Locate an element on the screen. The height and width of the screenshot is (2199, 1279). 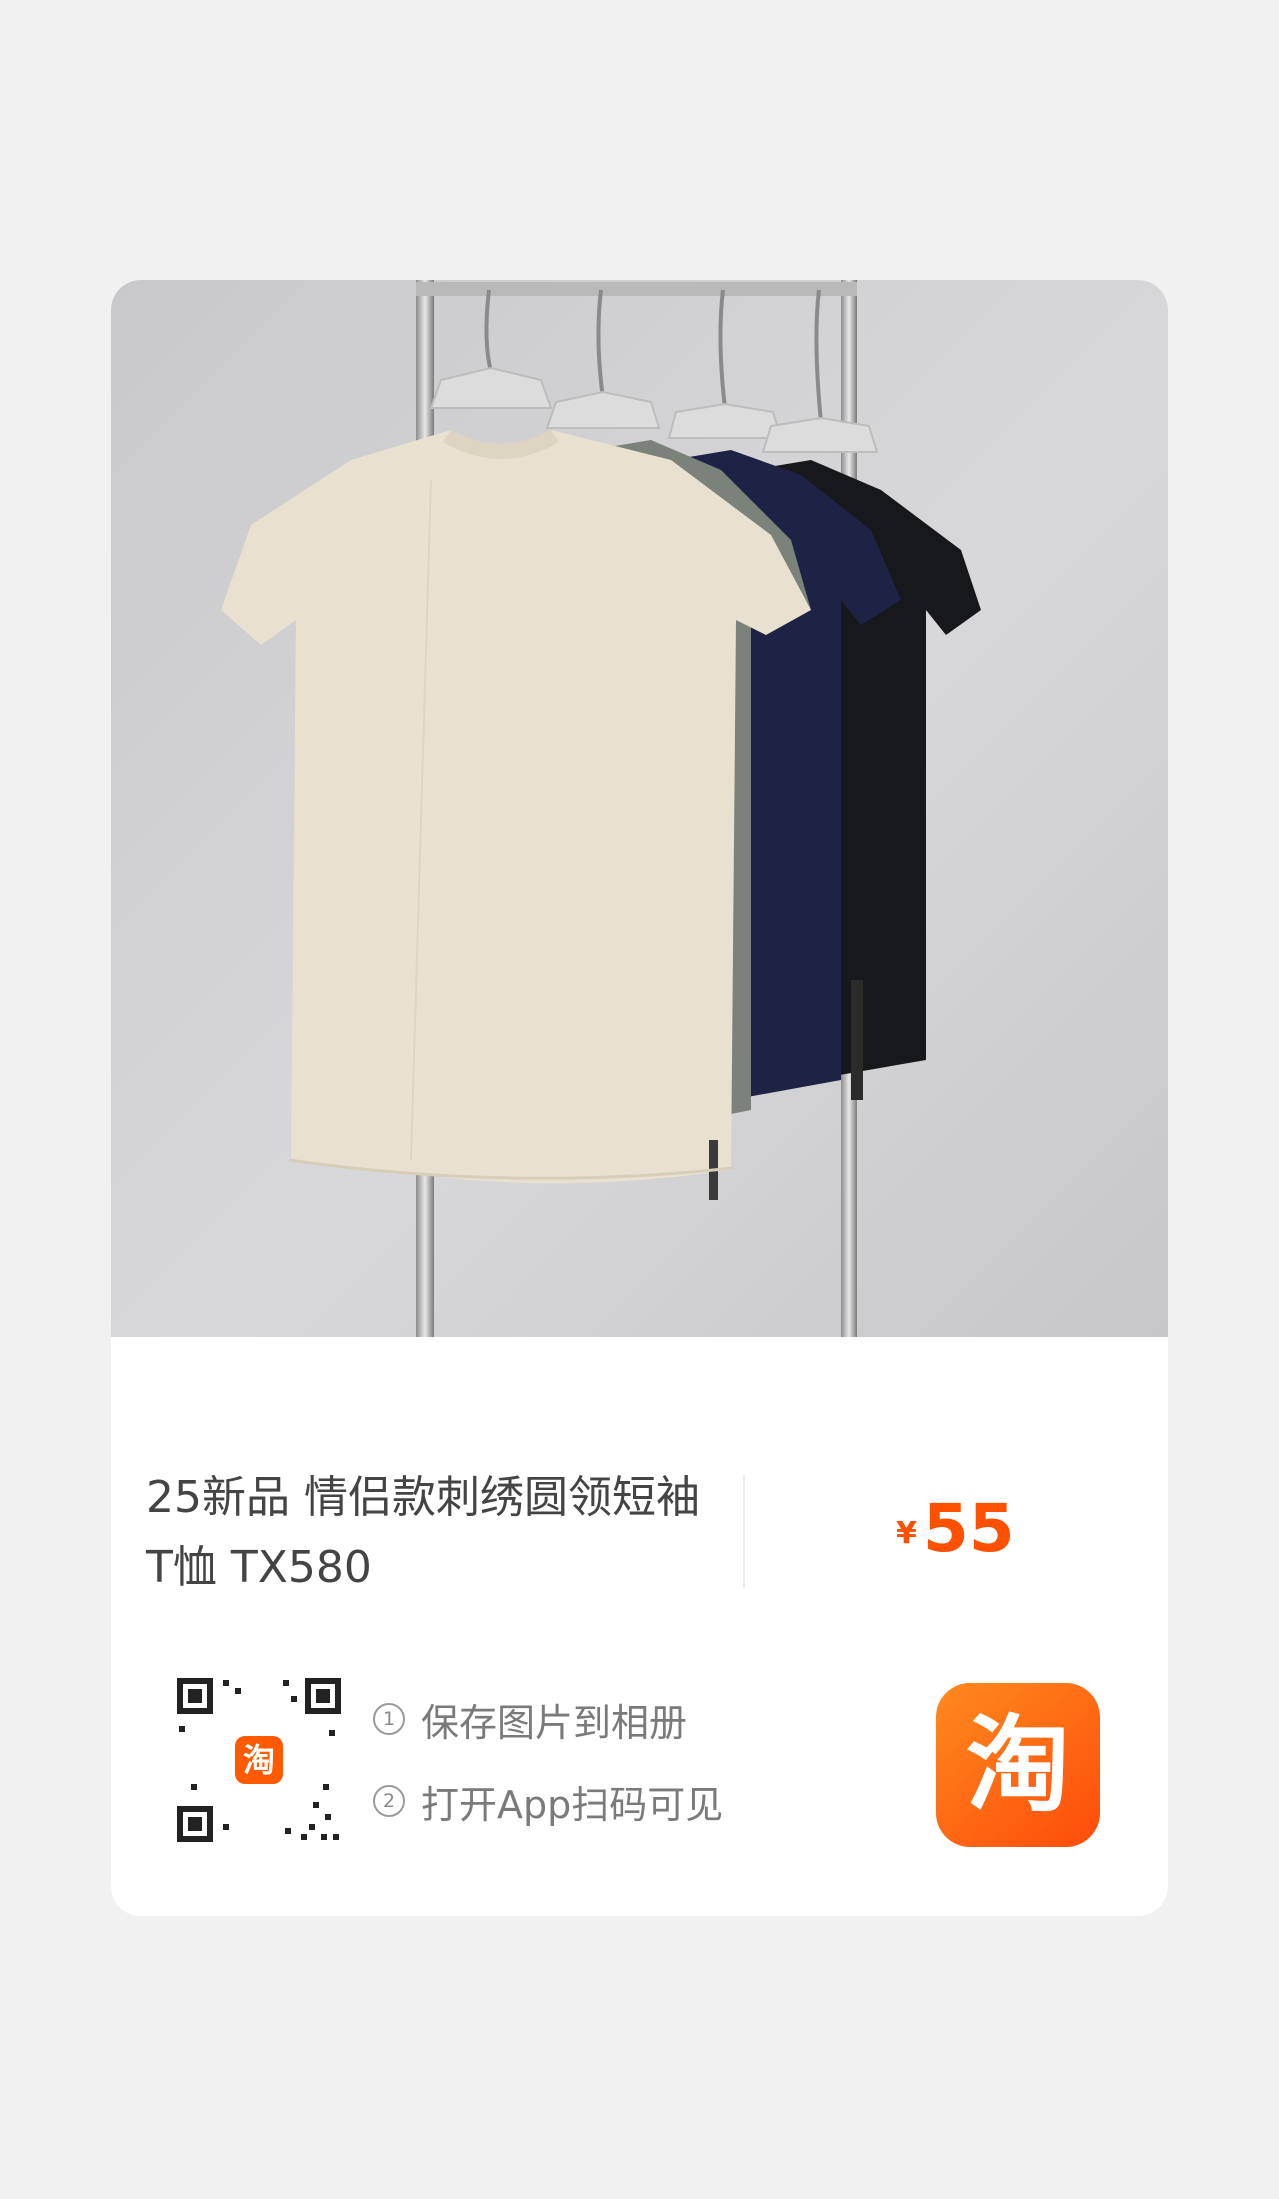
step-open-app: 2 打开App扫码可见 is located at coordinates (548, 1801).